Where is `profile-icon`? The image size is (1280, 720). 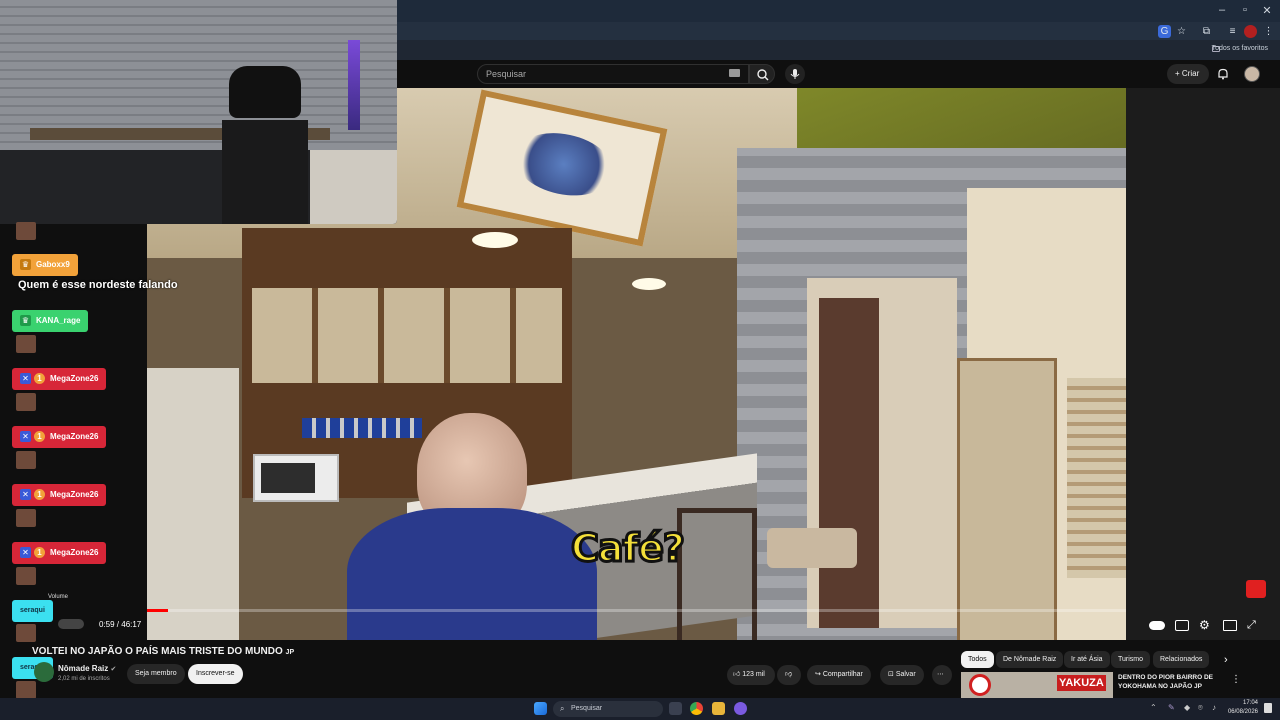
profile-icon is located at coordinates (1250, 31).